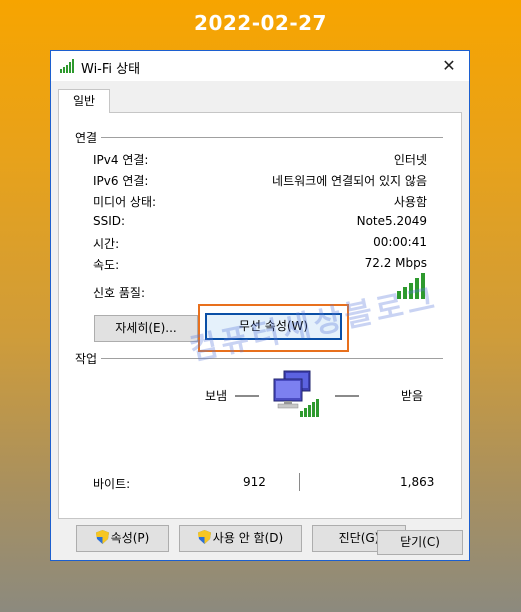 This screenshot has width=521, height=612. I want to click on ssid-label: SSID:, so click(109, 221).